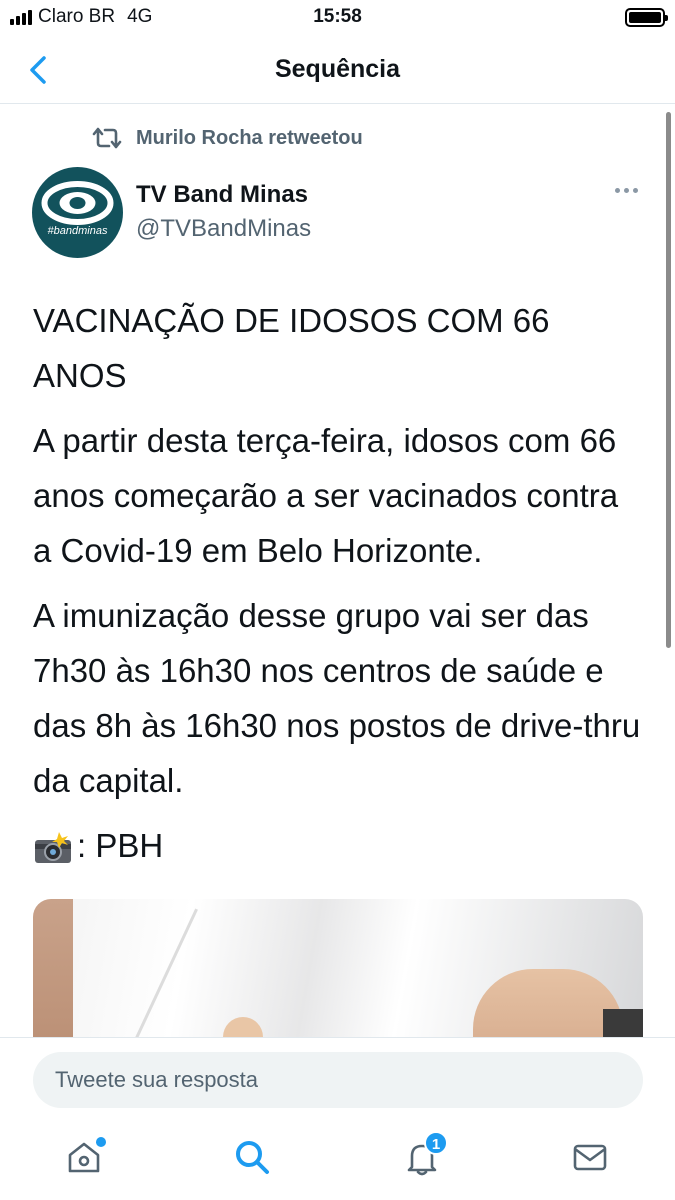 Image resolution: width=675 pixels, height=1200 pixels. Describe the element at coordinates (338, 845) in the screenshot. I see `photo-credit-line: : PBH` at that location.